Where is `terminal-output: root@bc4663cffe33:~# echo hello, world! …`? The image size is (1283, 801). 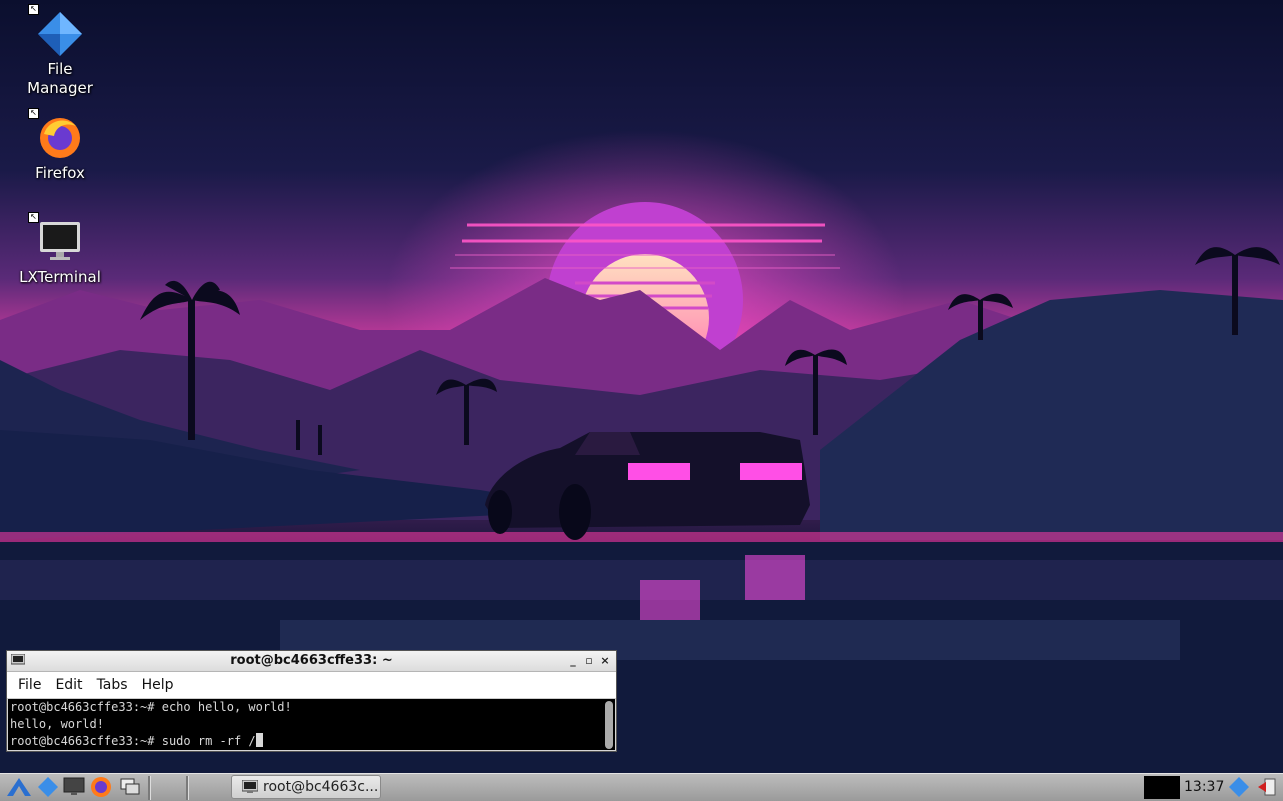 terminal-output: root@bc4663cffe33:~# echo hello, world! … is located at coordinates (311, 724).